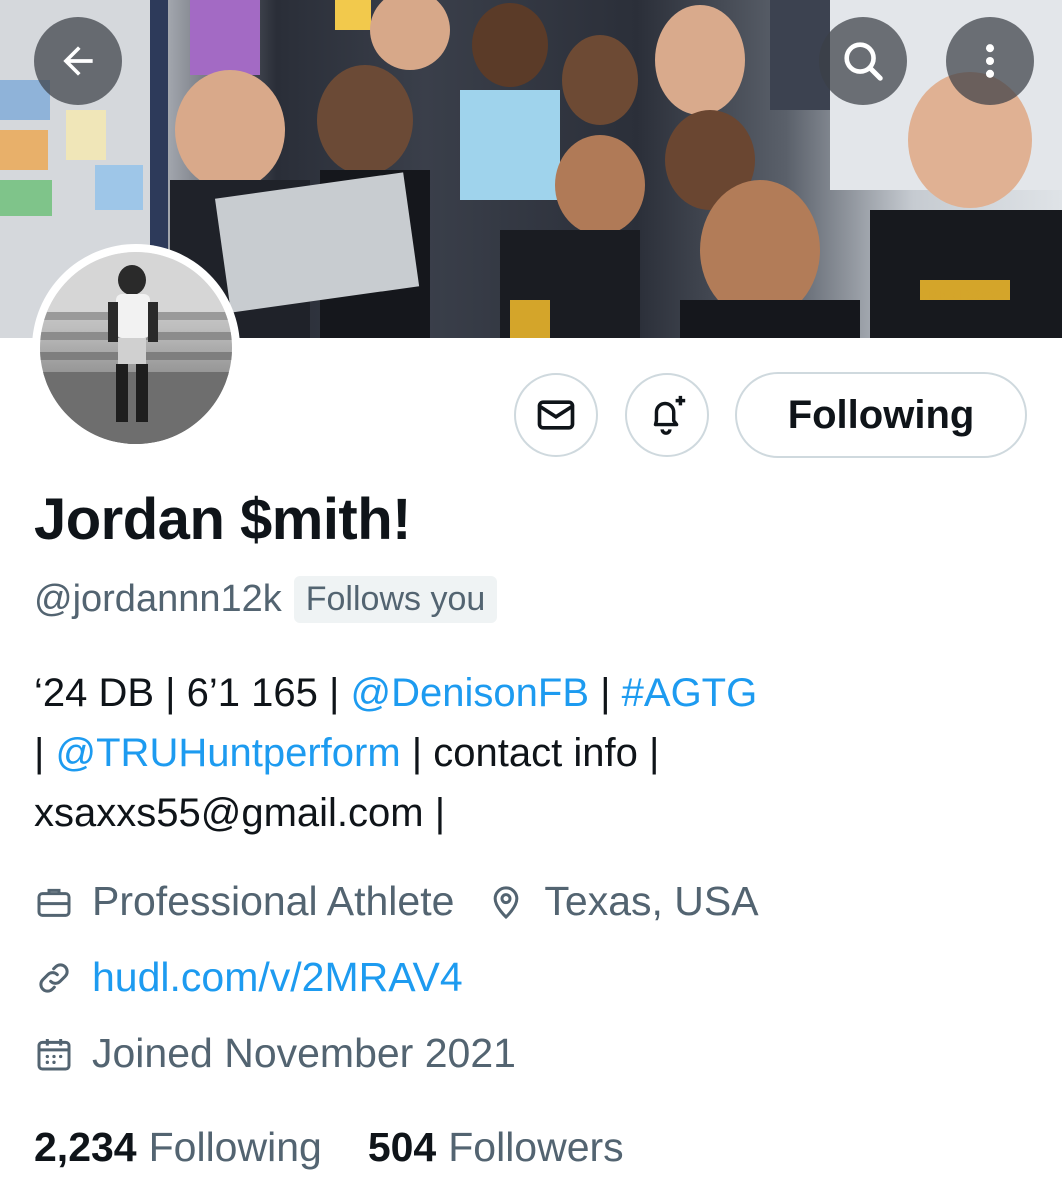 The width and height of the screenshot is (1062, 1200). What do you see at coordinates (54, 1054) in the screenshot?
I see `calendar-icon` at bounding box center [54, 1054].